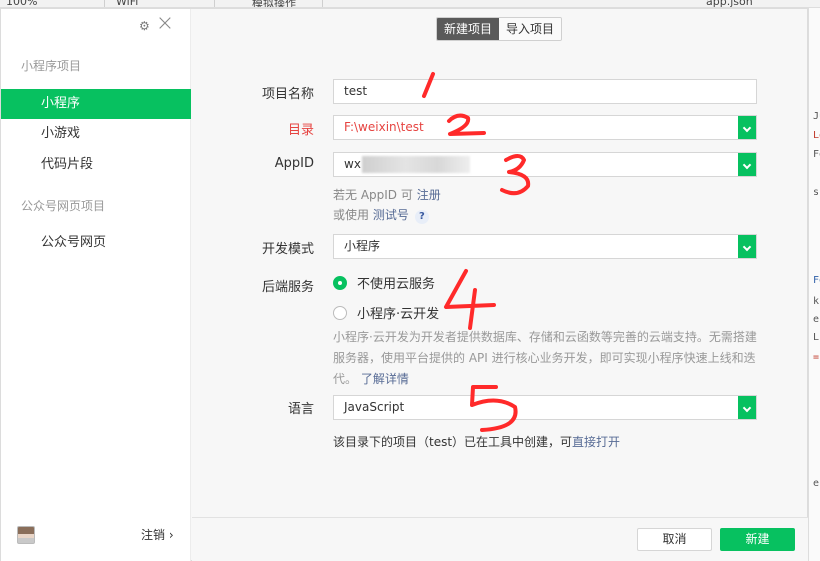 This screenshot has width=820, height=561. I want to click on appid-hint: 若无 AppID 可 注册, so click(387, 194).